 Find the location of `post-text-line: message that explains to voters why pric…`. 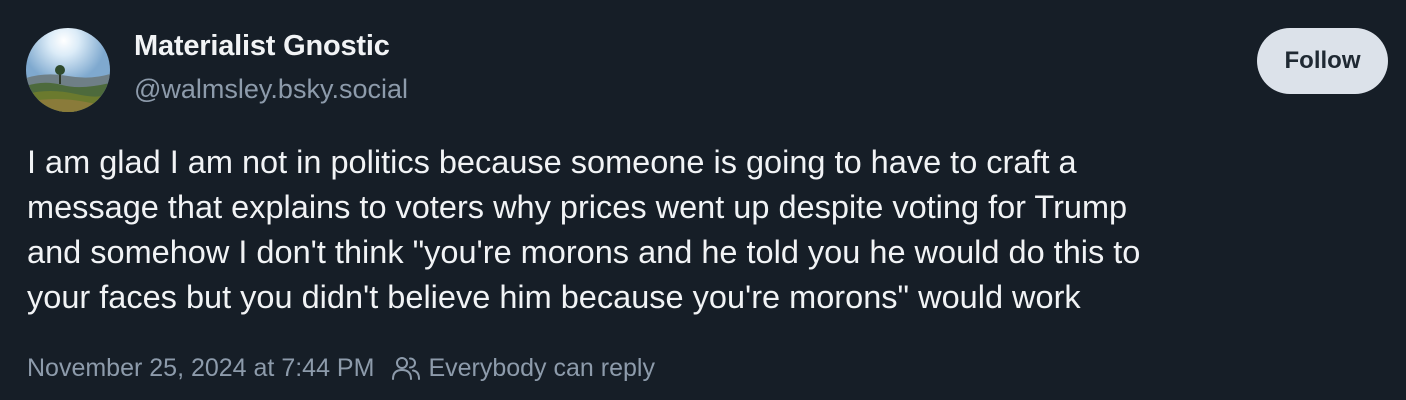

post-text-line: message that explains to voters why pric… is located at coordinates (577, 207).